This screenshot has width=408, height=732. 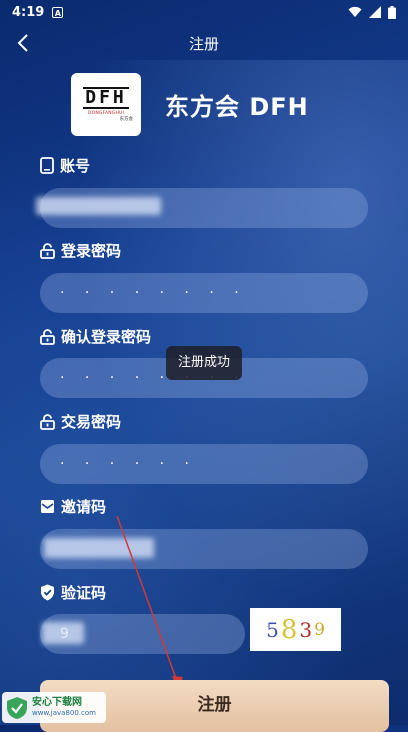 I want to click on confirm-password-label: 确认登录密码, so click(x=106, y=337).